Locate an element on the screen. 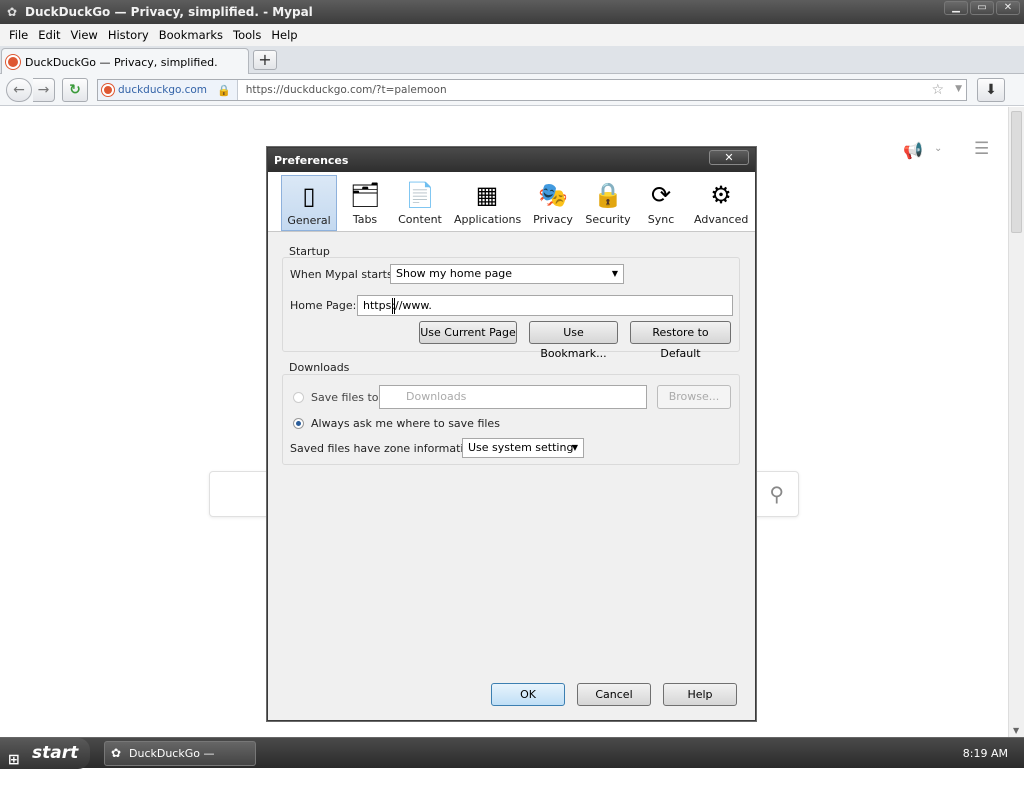 The width and height of the screenshot is (1024, 788). restore-default-button: Restore to Default is located at coordinates (680, 340).